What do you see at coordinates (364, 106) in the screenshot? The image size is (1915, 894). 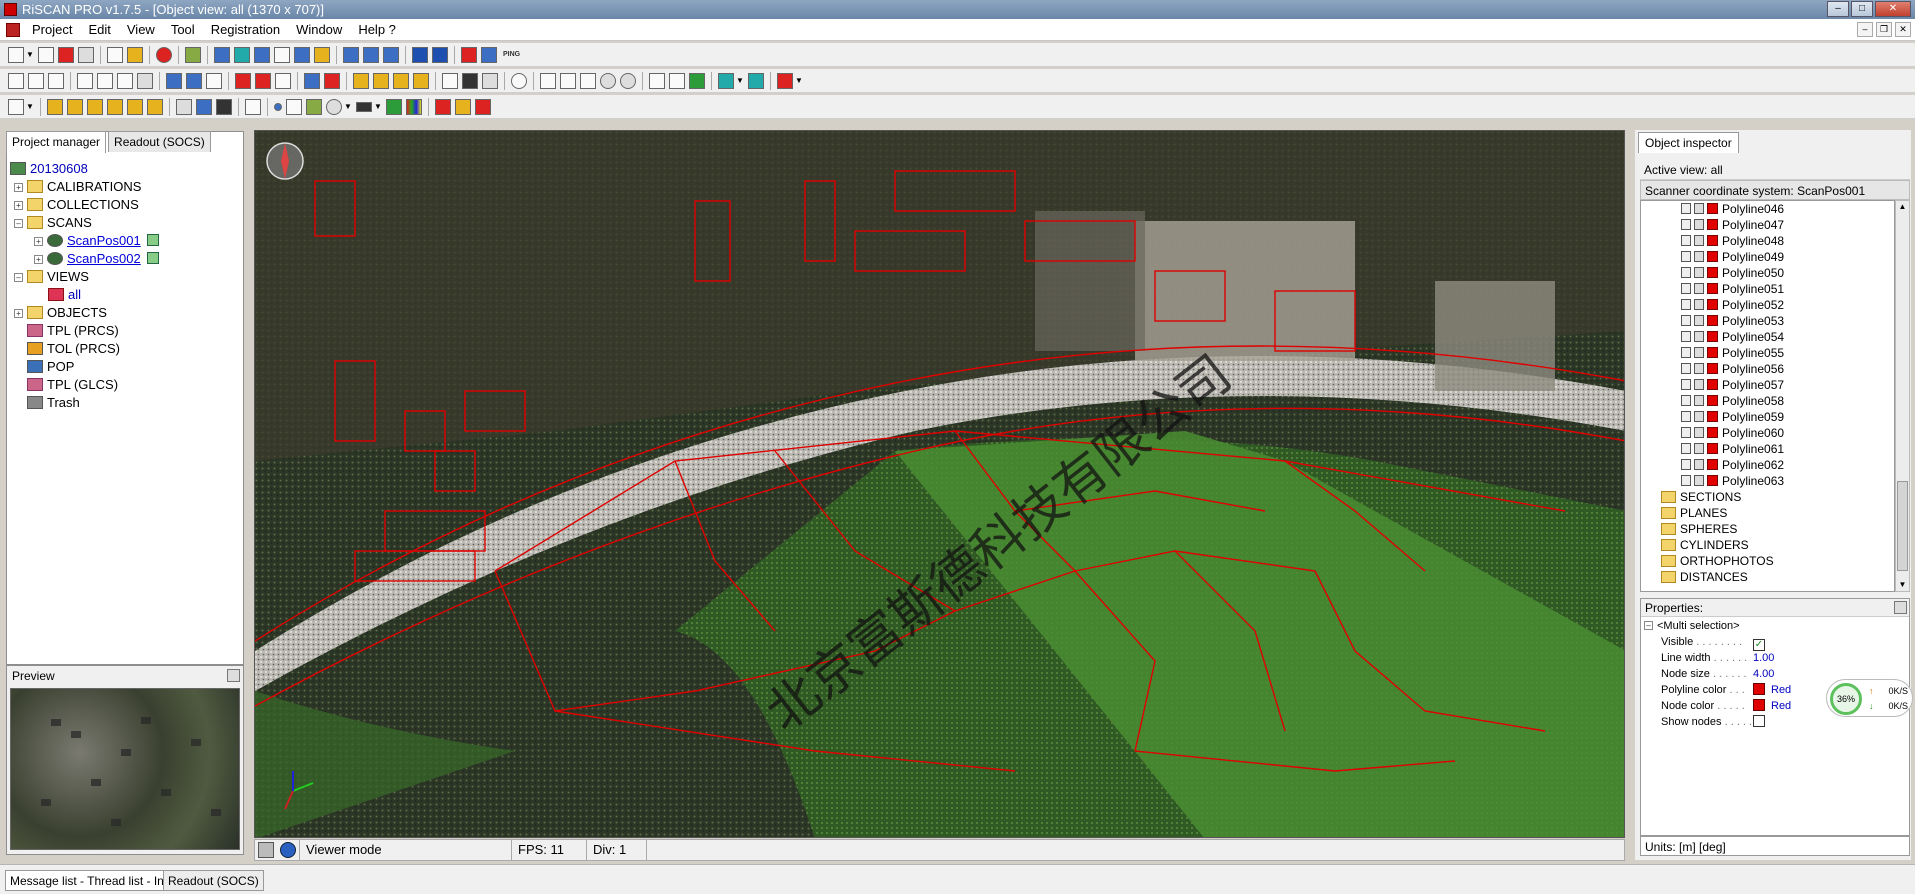 I see `rectangle-icon` at bounding box center [364, 106].